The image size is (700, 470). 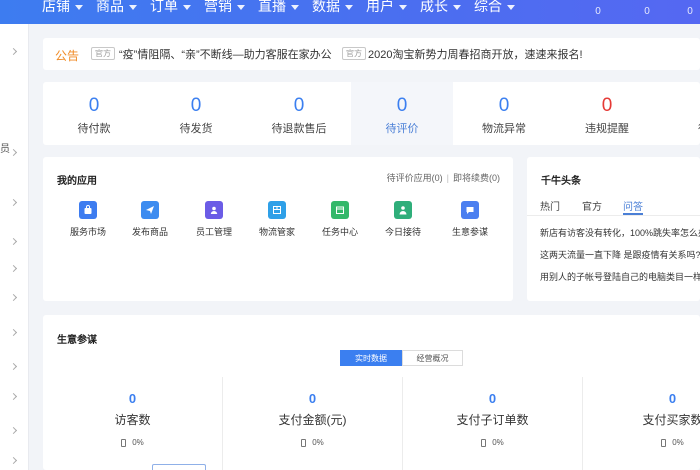 I want to click on notice-link: 2020淘宝新势力周春招商开放，速速来报名!, so click(x=475, y=54).